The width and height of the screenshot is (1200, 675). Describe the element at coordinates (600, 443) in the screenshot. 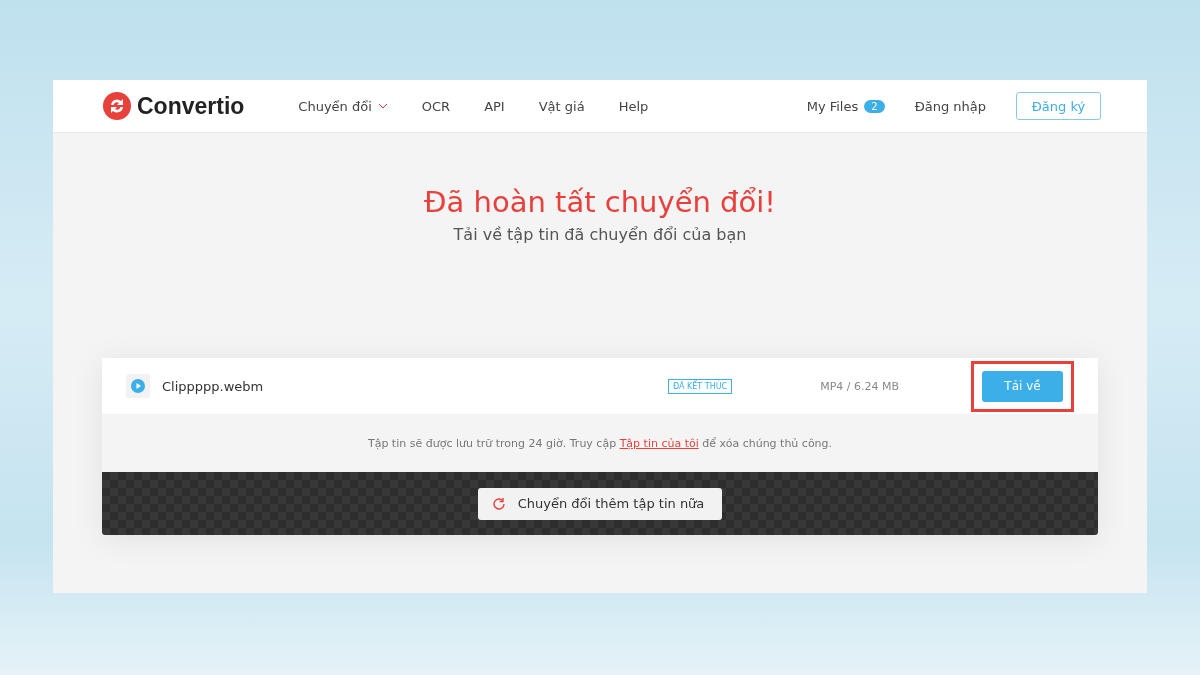

I see `notice-text: Tập tin sẽ được lưu trữ trong 24 giờ. Truy cập Tập tin của tôi để xóa chúng thủ công.` at that location.